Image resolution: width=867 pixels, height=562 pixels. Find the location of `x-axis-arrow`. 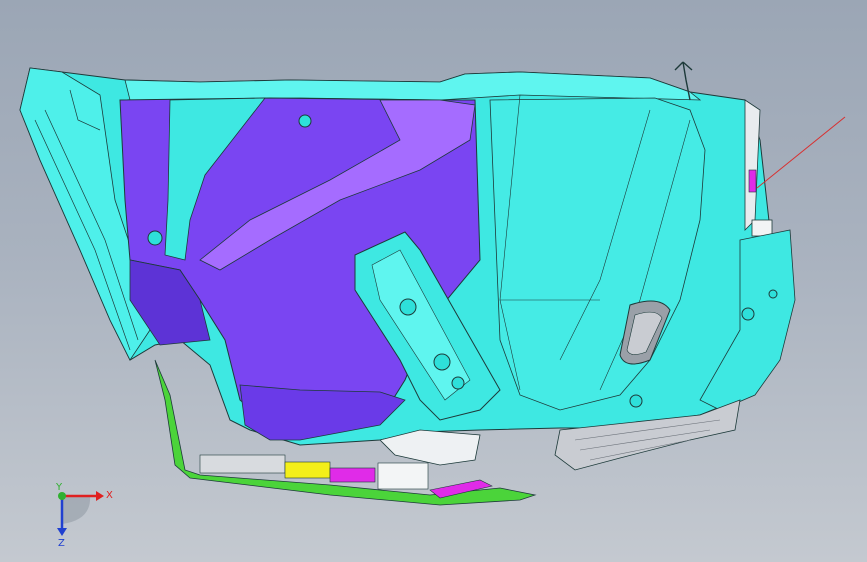

x-axis-arrow is located at coordinates (100, 496).